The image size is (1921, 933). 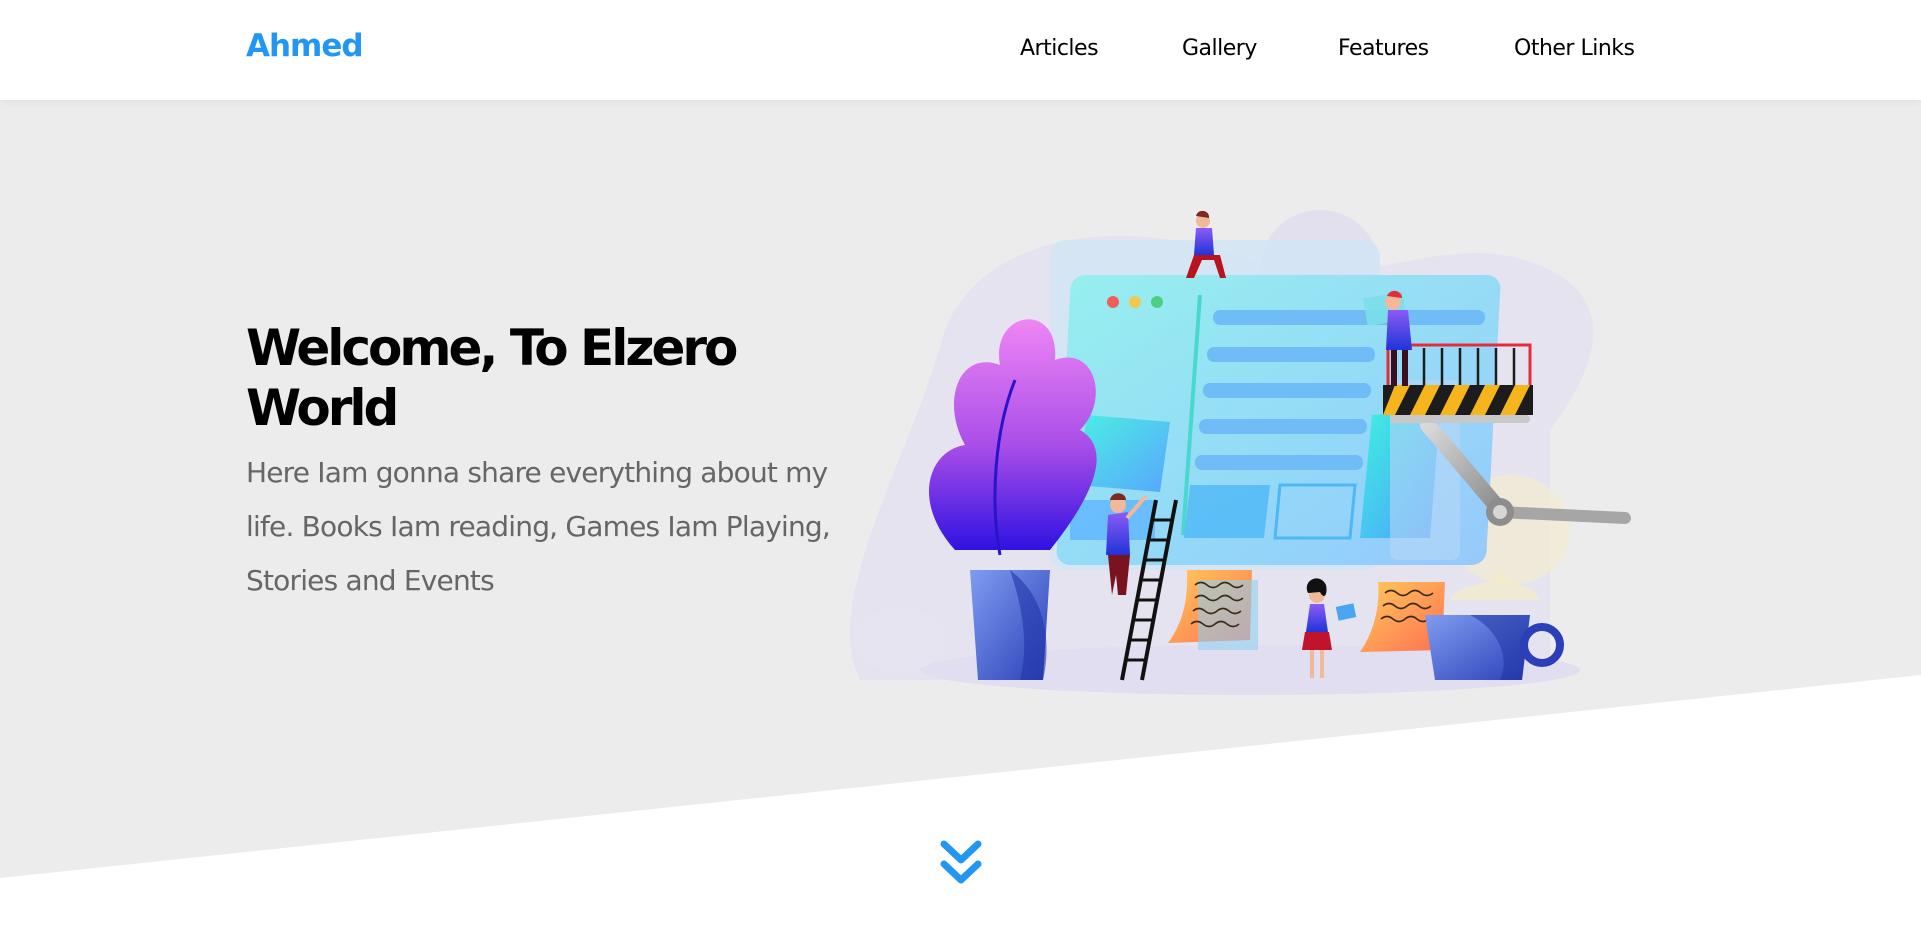 What do you see at coordinates (1219, 48) in the screenshot?
I see `nav-link-gallery: Gallery` at bounding box center [1219, 48].